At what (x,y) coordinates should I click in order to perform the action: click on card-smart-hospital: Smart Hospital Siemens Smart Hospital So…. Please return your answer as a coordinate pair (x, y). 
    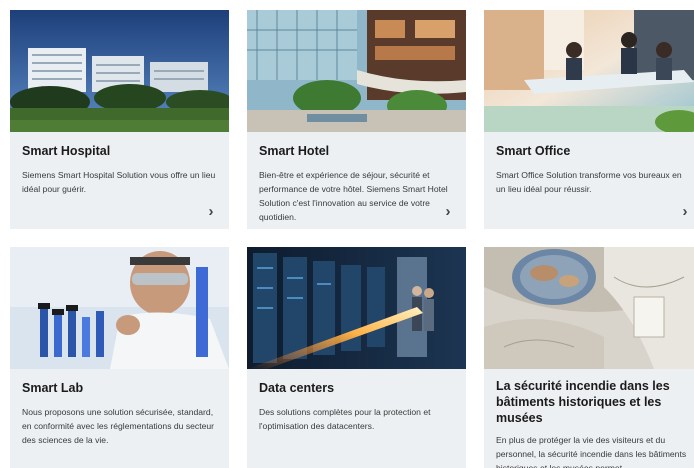
    Looking at the image, I should click on (119, 119).